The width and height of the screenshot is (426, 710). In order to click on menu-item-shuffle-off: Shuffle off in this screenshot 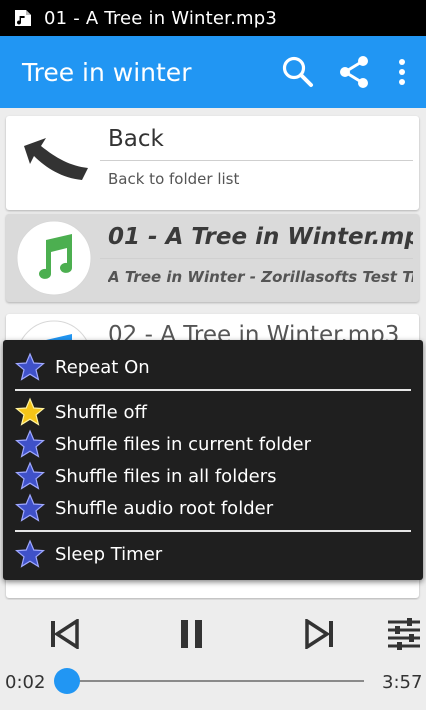, I will do `click(81, 412)`.